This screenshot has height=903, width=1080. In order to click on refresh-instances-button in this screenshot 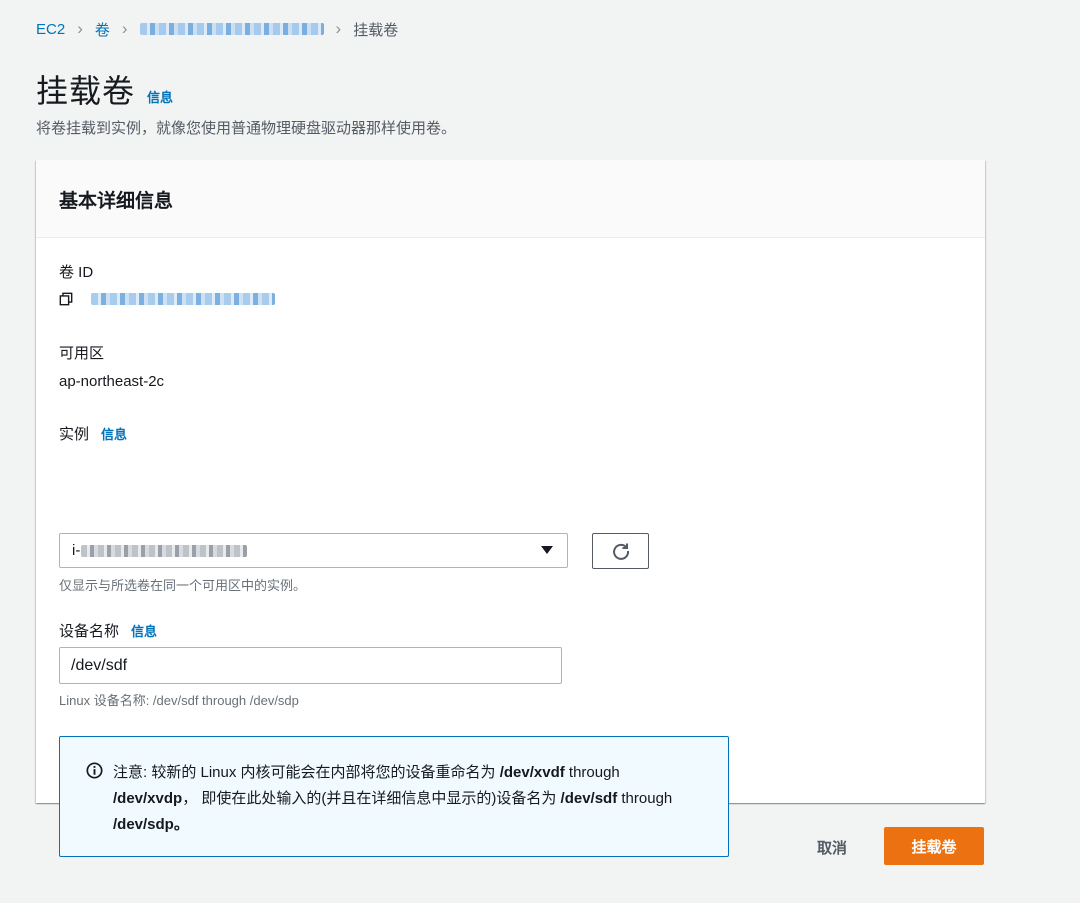, I will do `click(620, 551)`.